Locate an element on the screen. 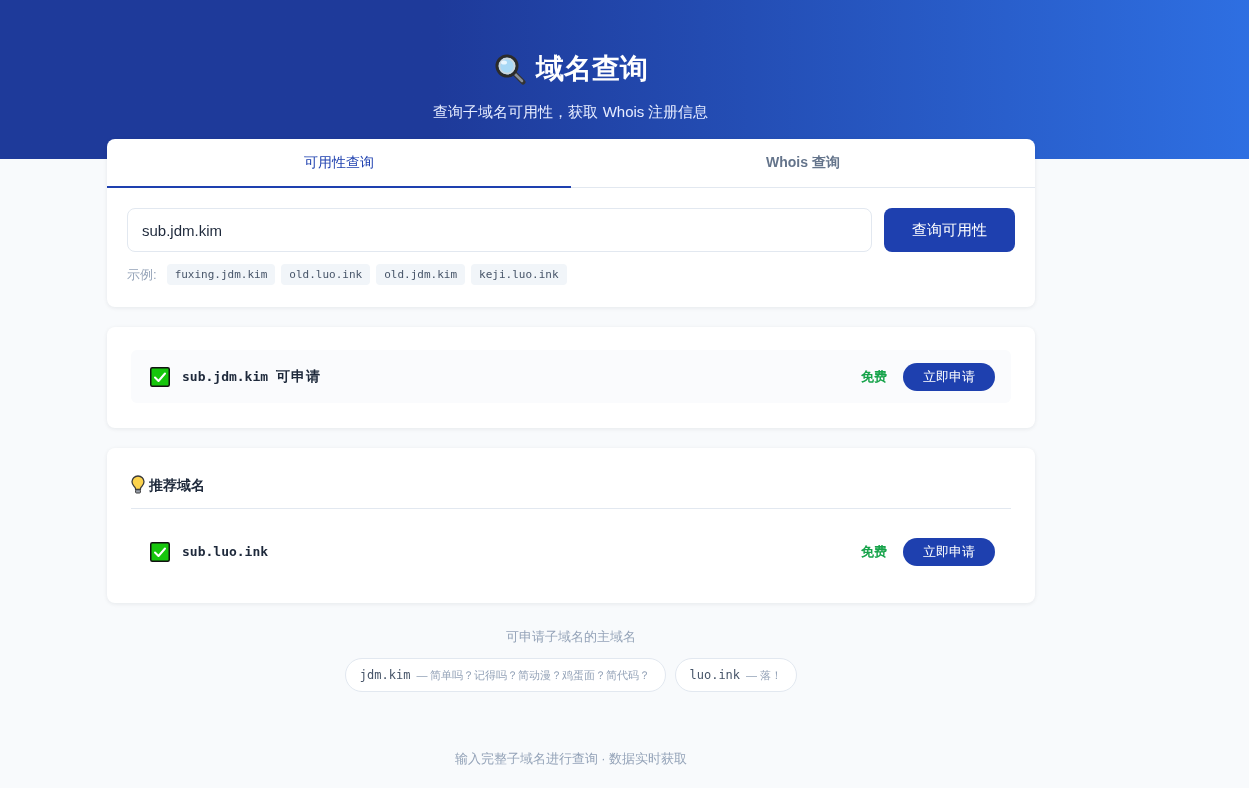 Image resolution: width=1249 pixels, height=788 pixels. chip-domain: luo.ink is located at coordinates (715, 675).